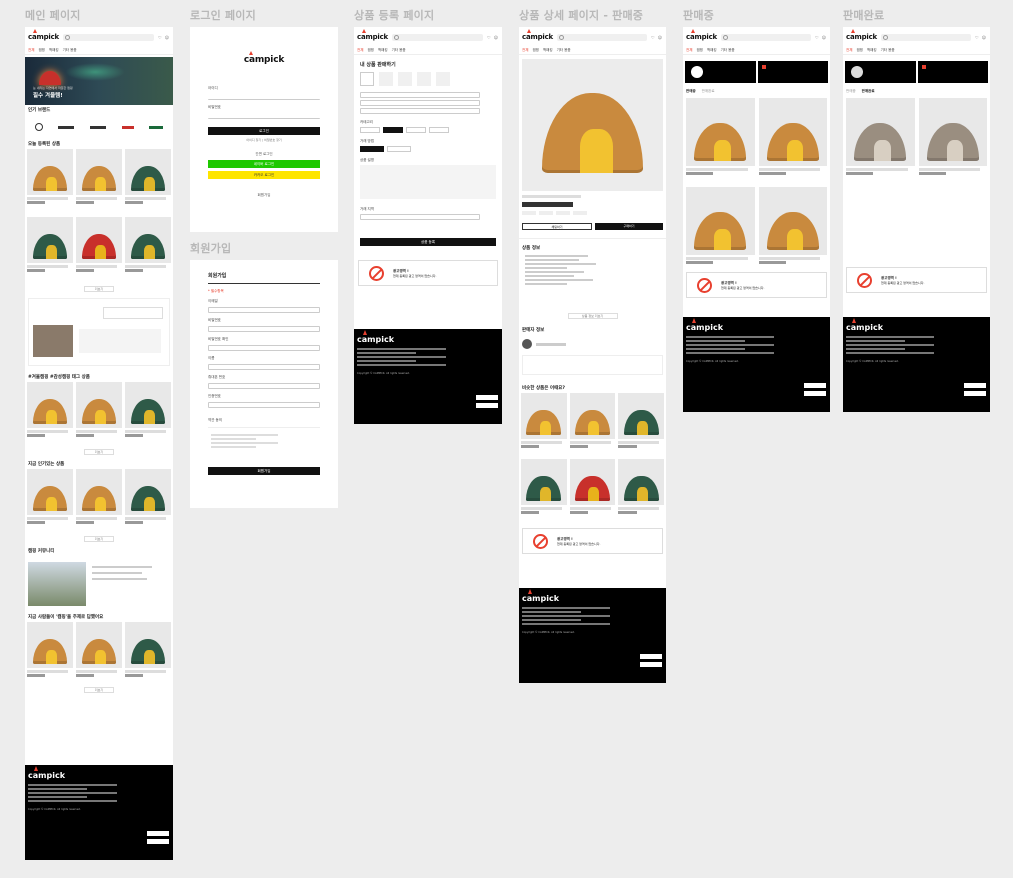 This screenshot has width=1013, height=878. I want to click on brand-input, so click(420, 111).